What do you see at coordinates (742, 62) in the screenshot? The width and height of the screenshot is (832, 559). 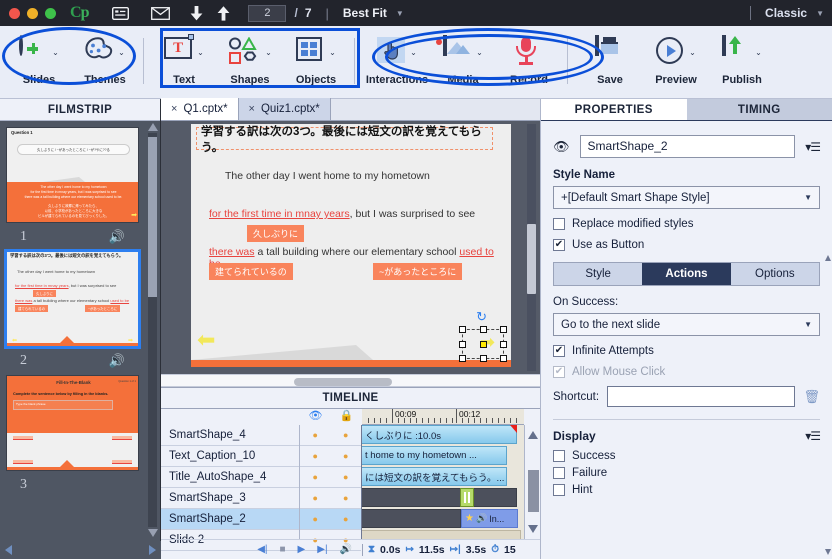 I see `ribbon-publish-button: ⌄ Publish` at bounding box center [742, 62].